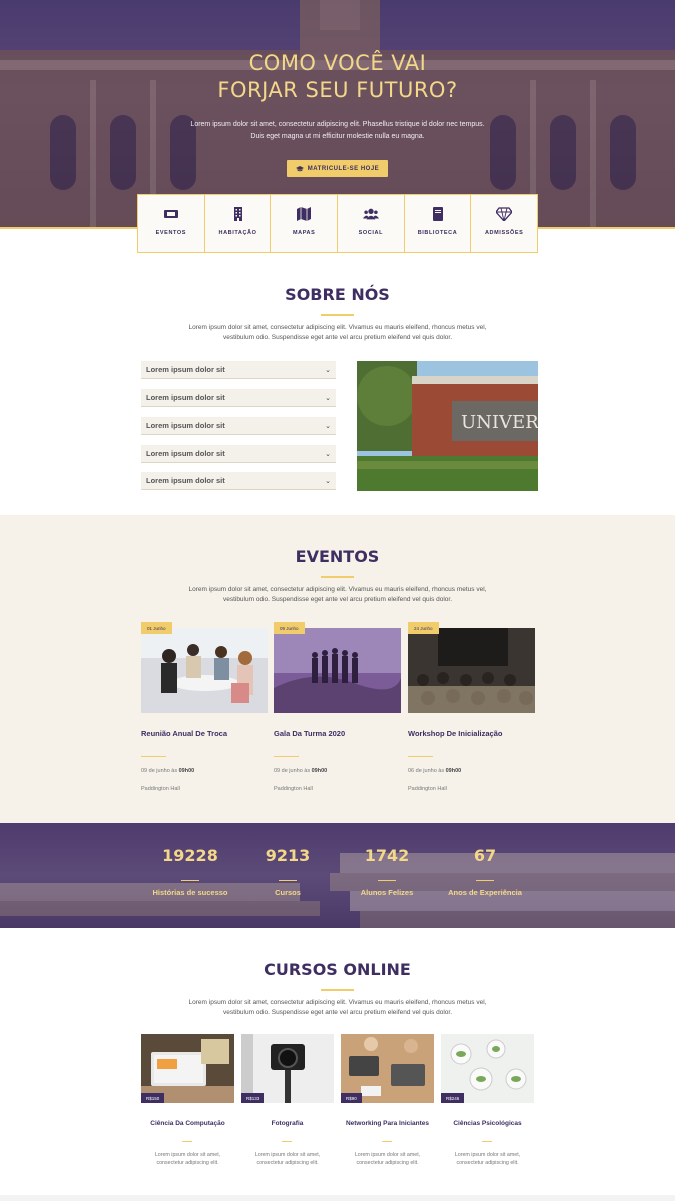 The width and height of the screenshot is (675, 1201). What do you see at coordinates (387, 855) in the screenshot?
I see `stat-number: 1742` at bounding box center [387, 855].